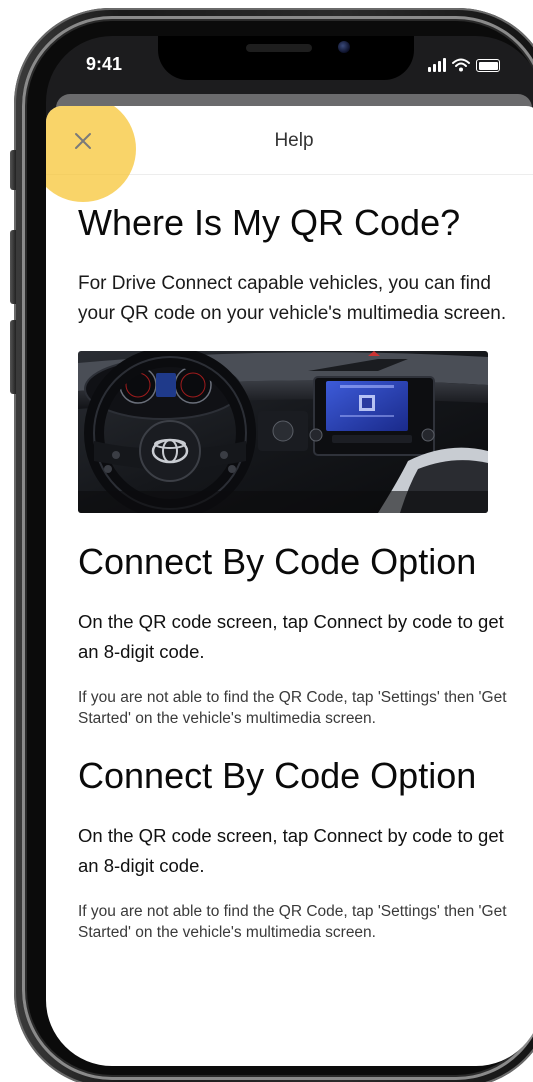 This screenshot has height=1082, width=533. I want to click on signal-icon, so click(437, 65).